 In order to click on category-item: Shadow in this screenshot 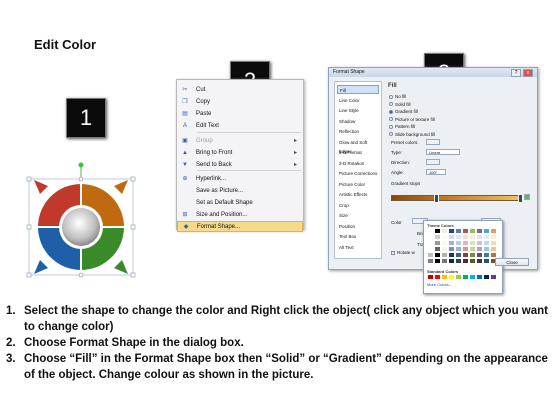, I will do `click(358, 121)`.